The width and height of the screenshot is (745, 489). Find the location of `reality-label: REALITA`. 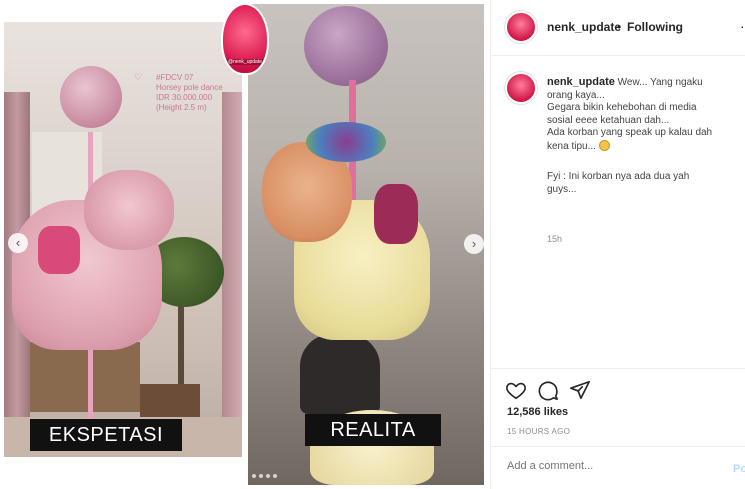

reality-label: REALITA is located at coordinates (373, 430).